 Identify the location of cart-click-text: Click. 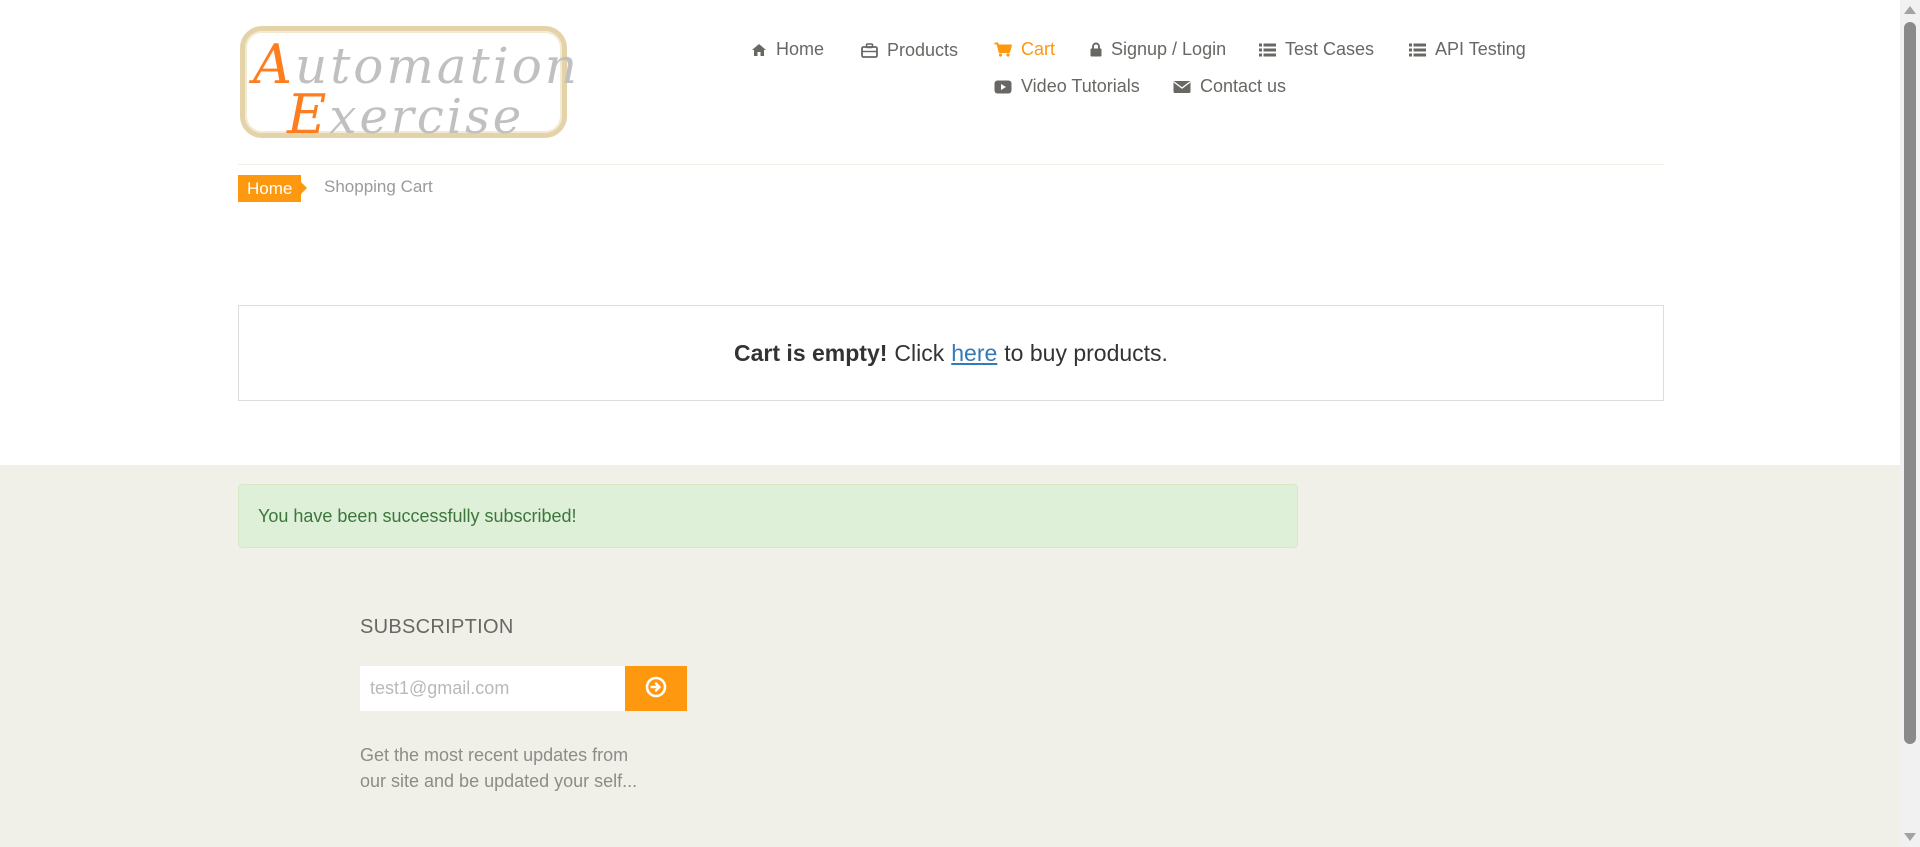
(919, 352).